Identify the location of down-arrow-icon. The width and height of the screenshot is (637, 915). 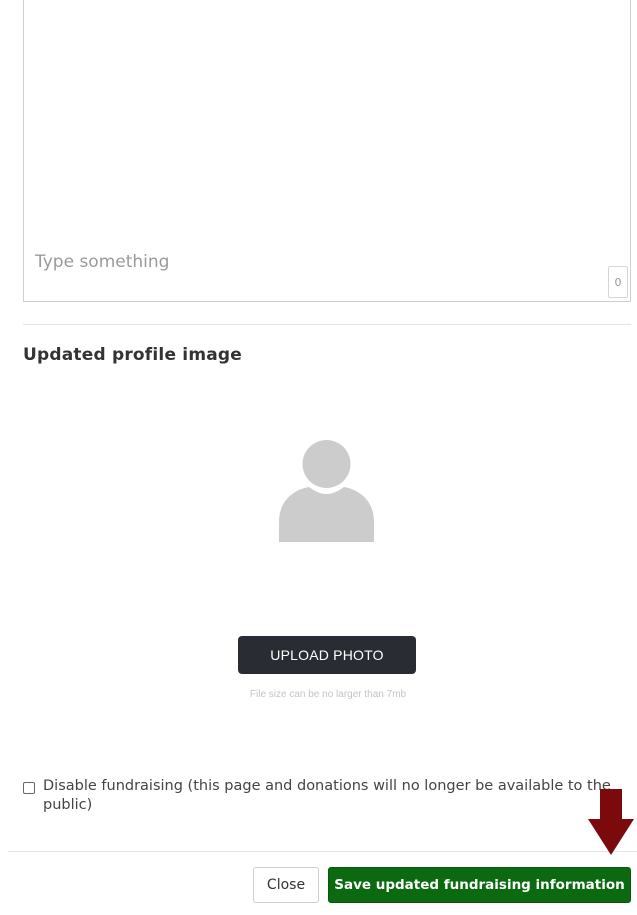
(611, 822).